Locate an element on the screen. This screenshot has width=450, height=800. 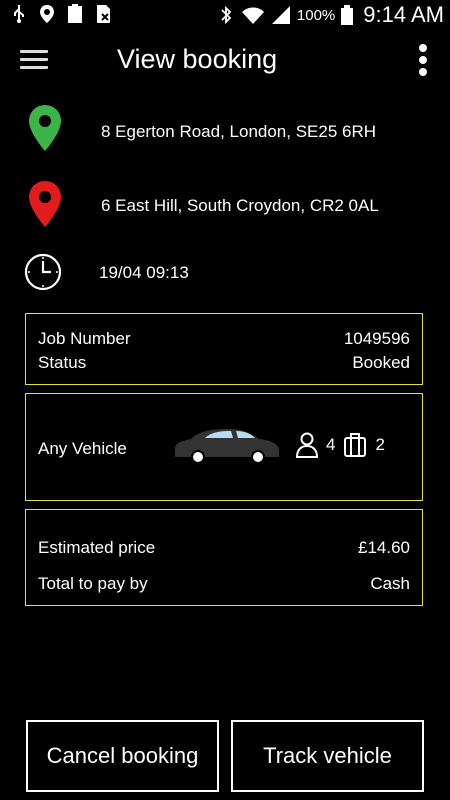
pay-by-label: Total to pay by is located at coordinates (93, 583).